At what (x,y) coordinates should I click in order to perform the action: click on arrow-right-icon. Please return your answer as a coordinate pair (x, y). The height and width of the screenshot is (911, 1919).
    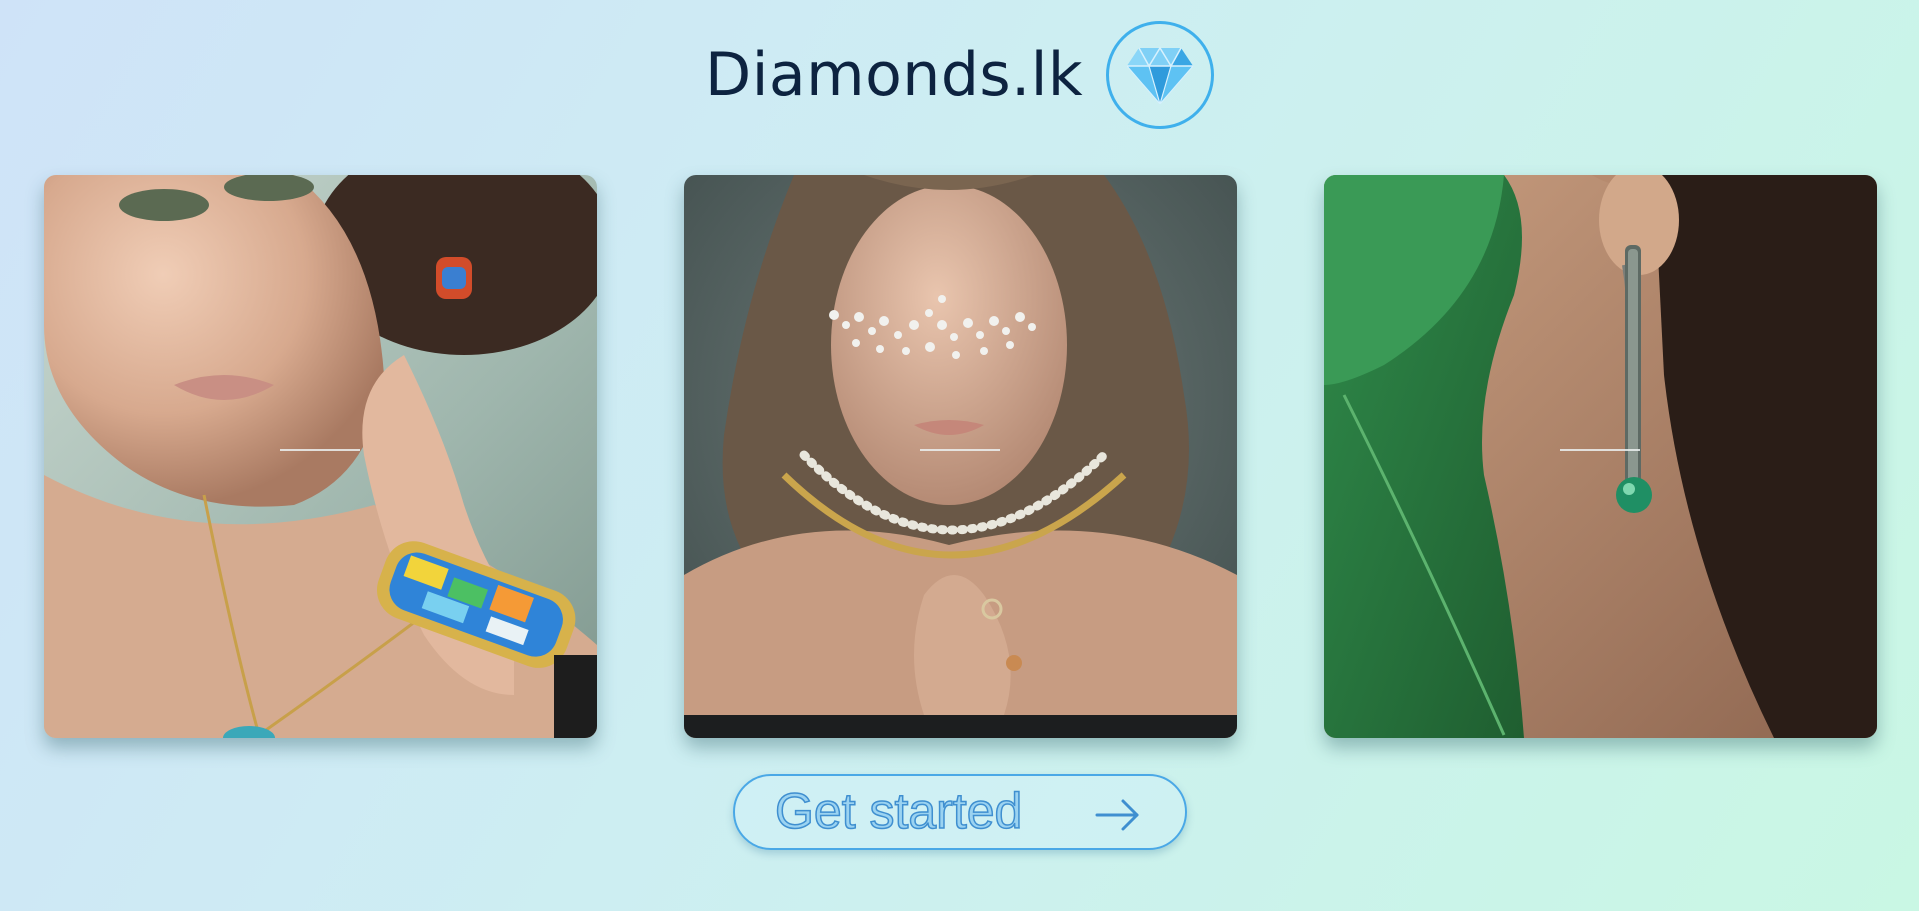
    Looking at the image, I should click on (1117, 815).